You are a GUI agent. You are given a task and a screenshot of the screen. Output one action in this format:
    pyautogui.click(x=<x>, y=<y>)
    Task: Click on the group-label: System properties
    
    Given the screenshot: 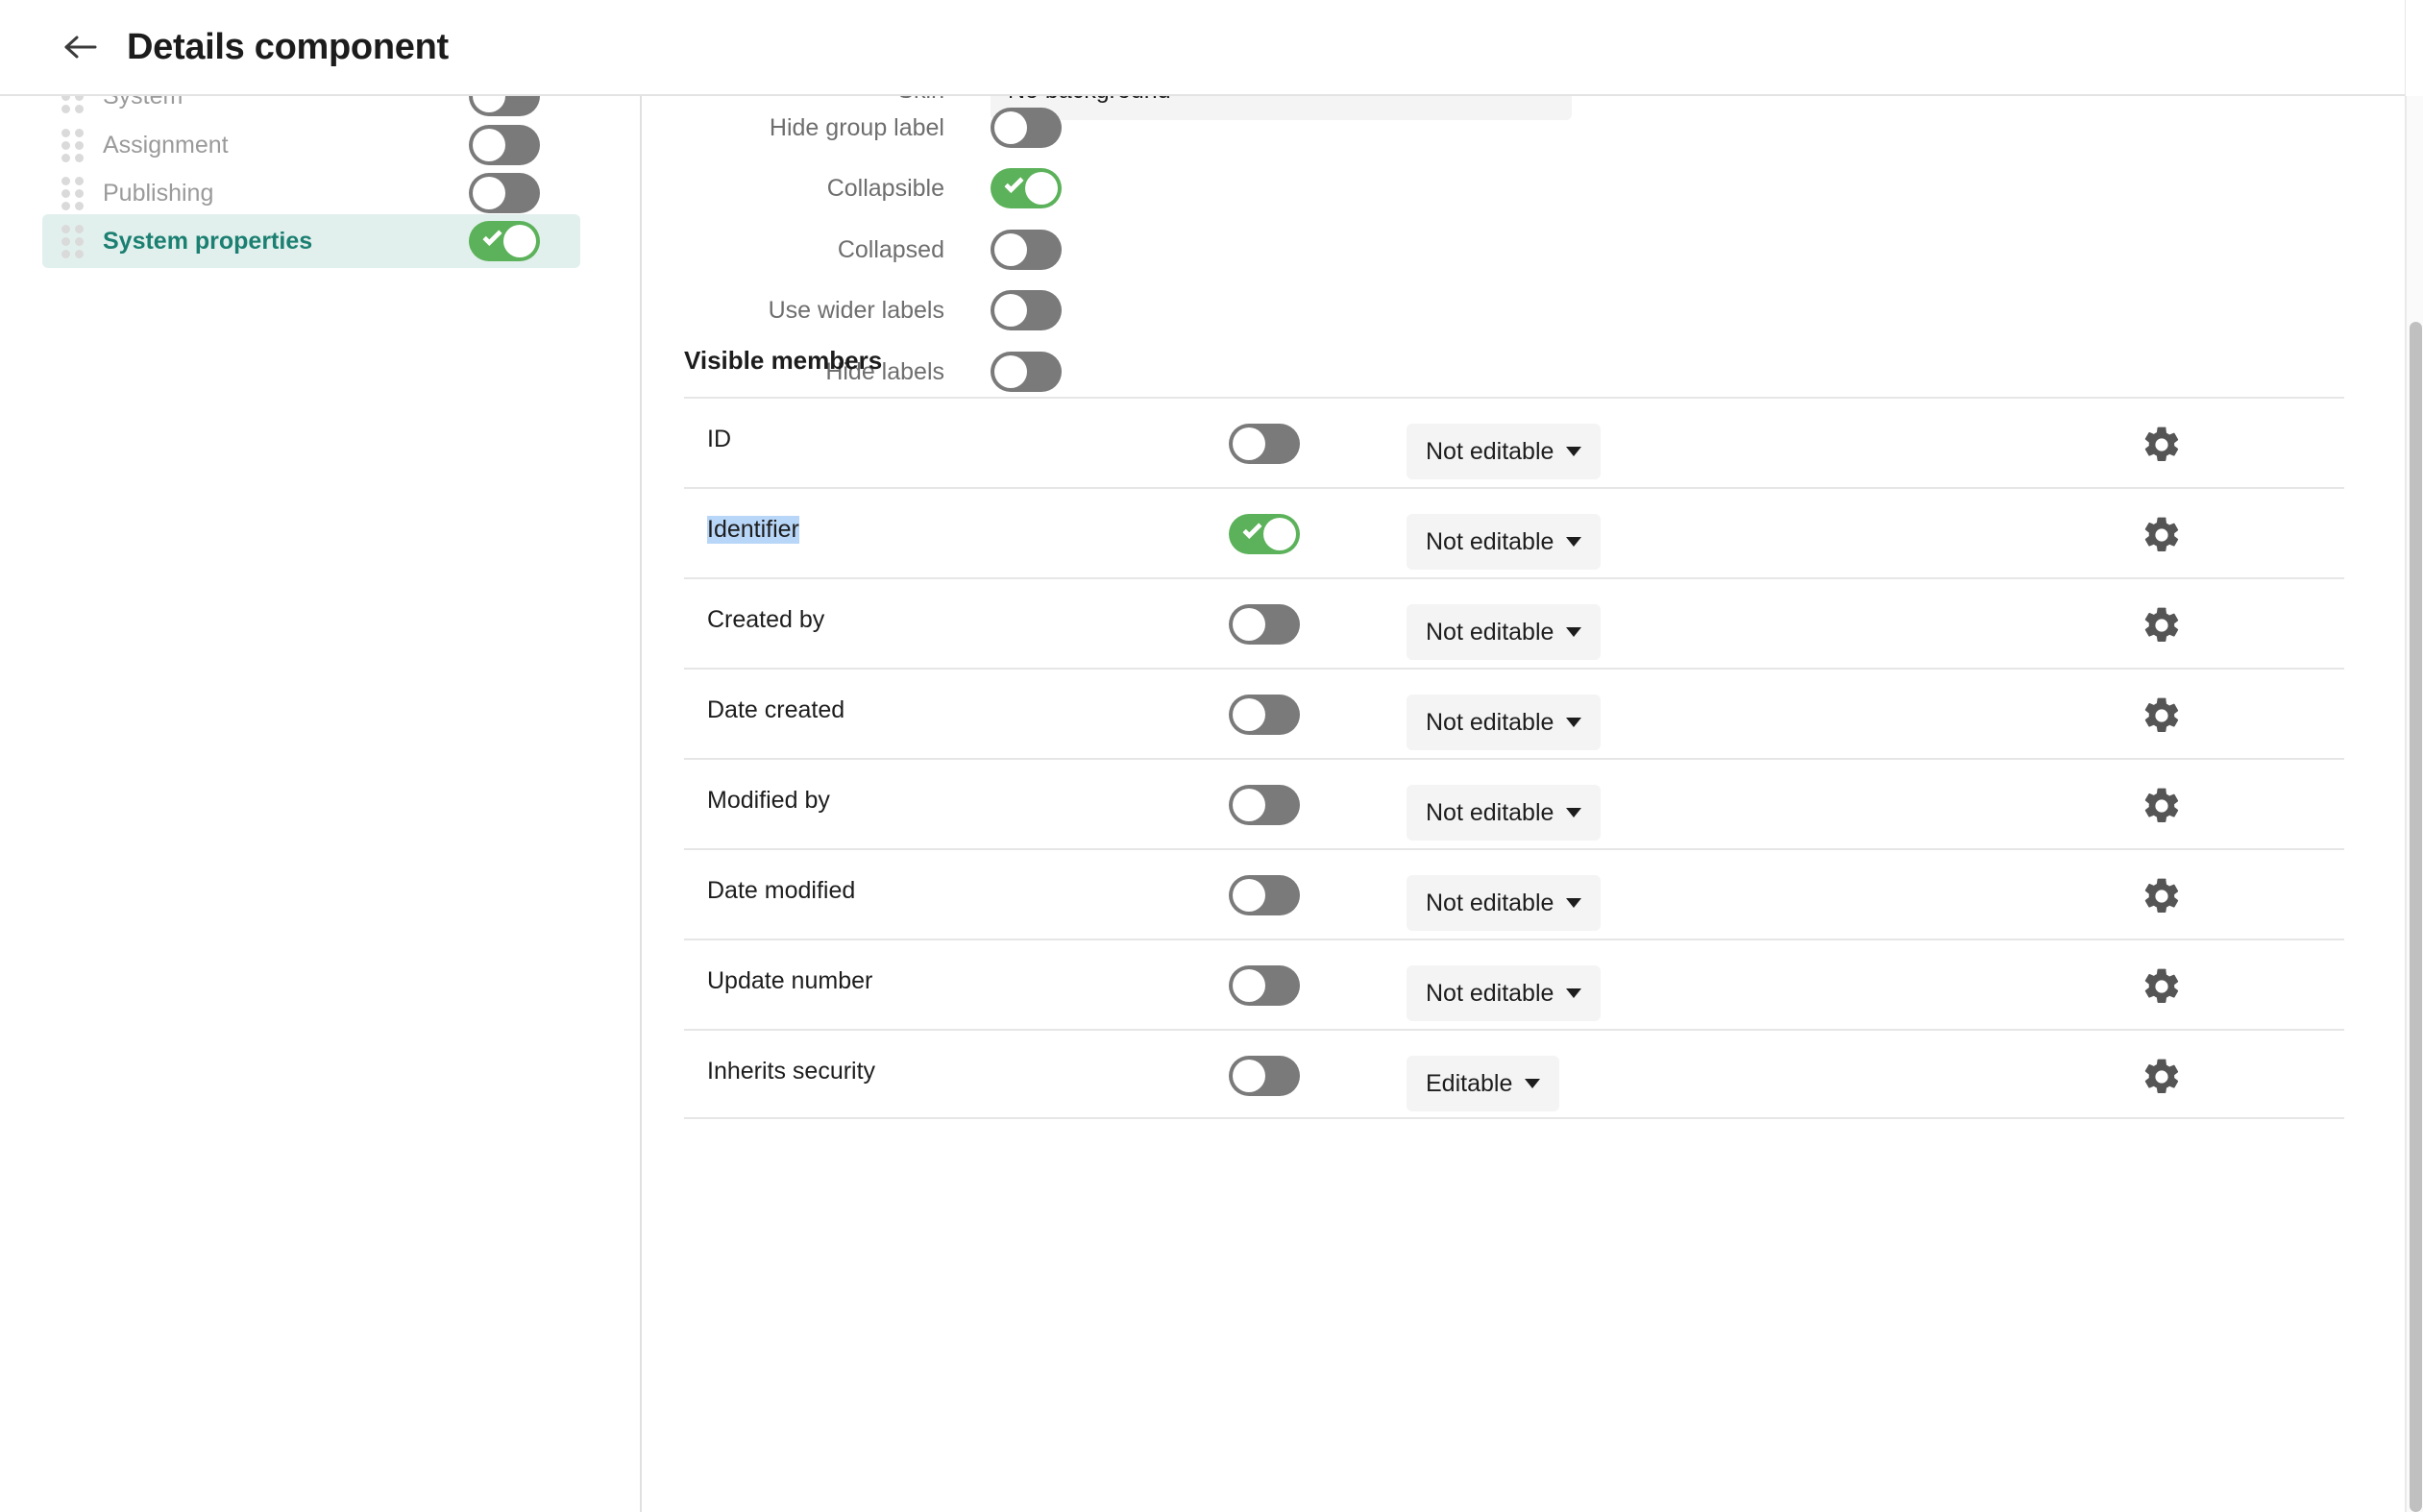 What is the action you would take?
    pyautogui.click(x=208, y=241)
    